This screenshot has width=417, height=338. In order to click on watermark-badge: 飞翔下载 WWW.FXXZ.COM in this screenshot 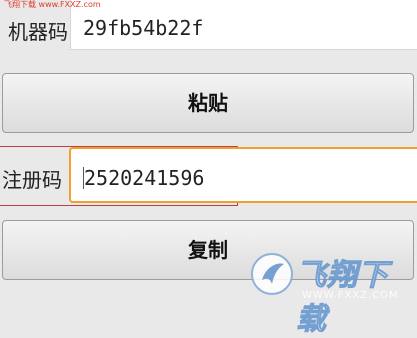, I will do `click(330, 293)`.